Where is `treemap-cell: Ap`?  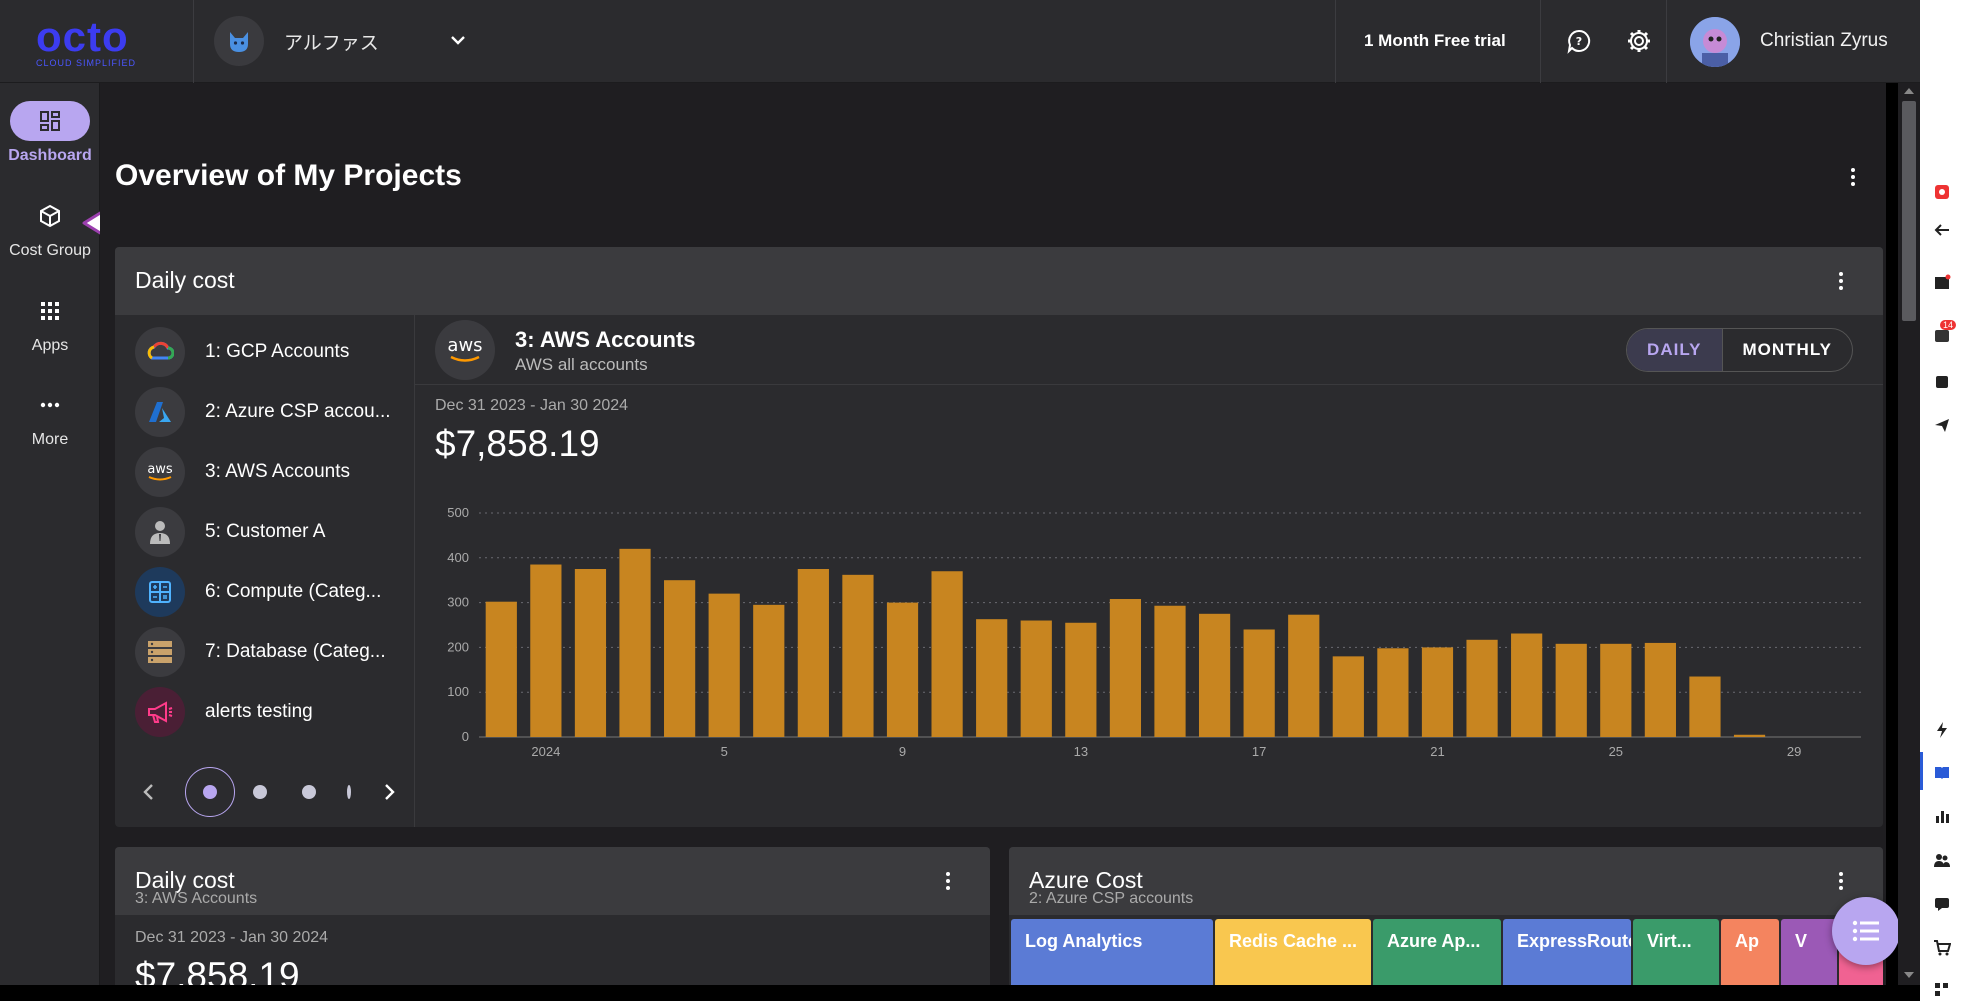 treemap-cell: Ap is located at coordinates (1750, 952).